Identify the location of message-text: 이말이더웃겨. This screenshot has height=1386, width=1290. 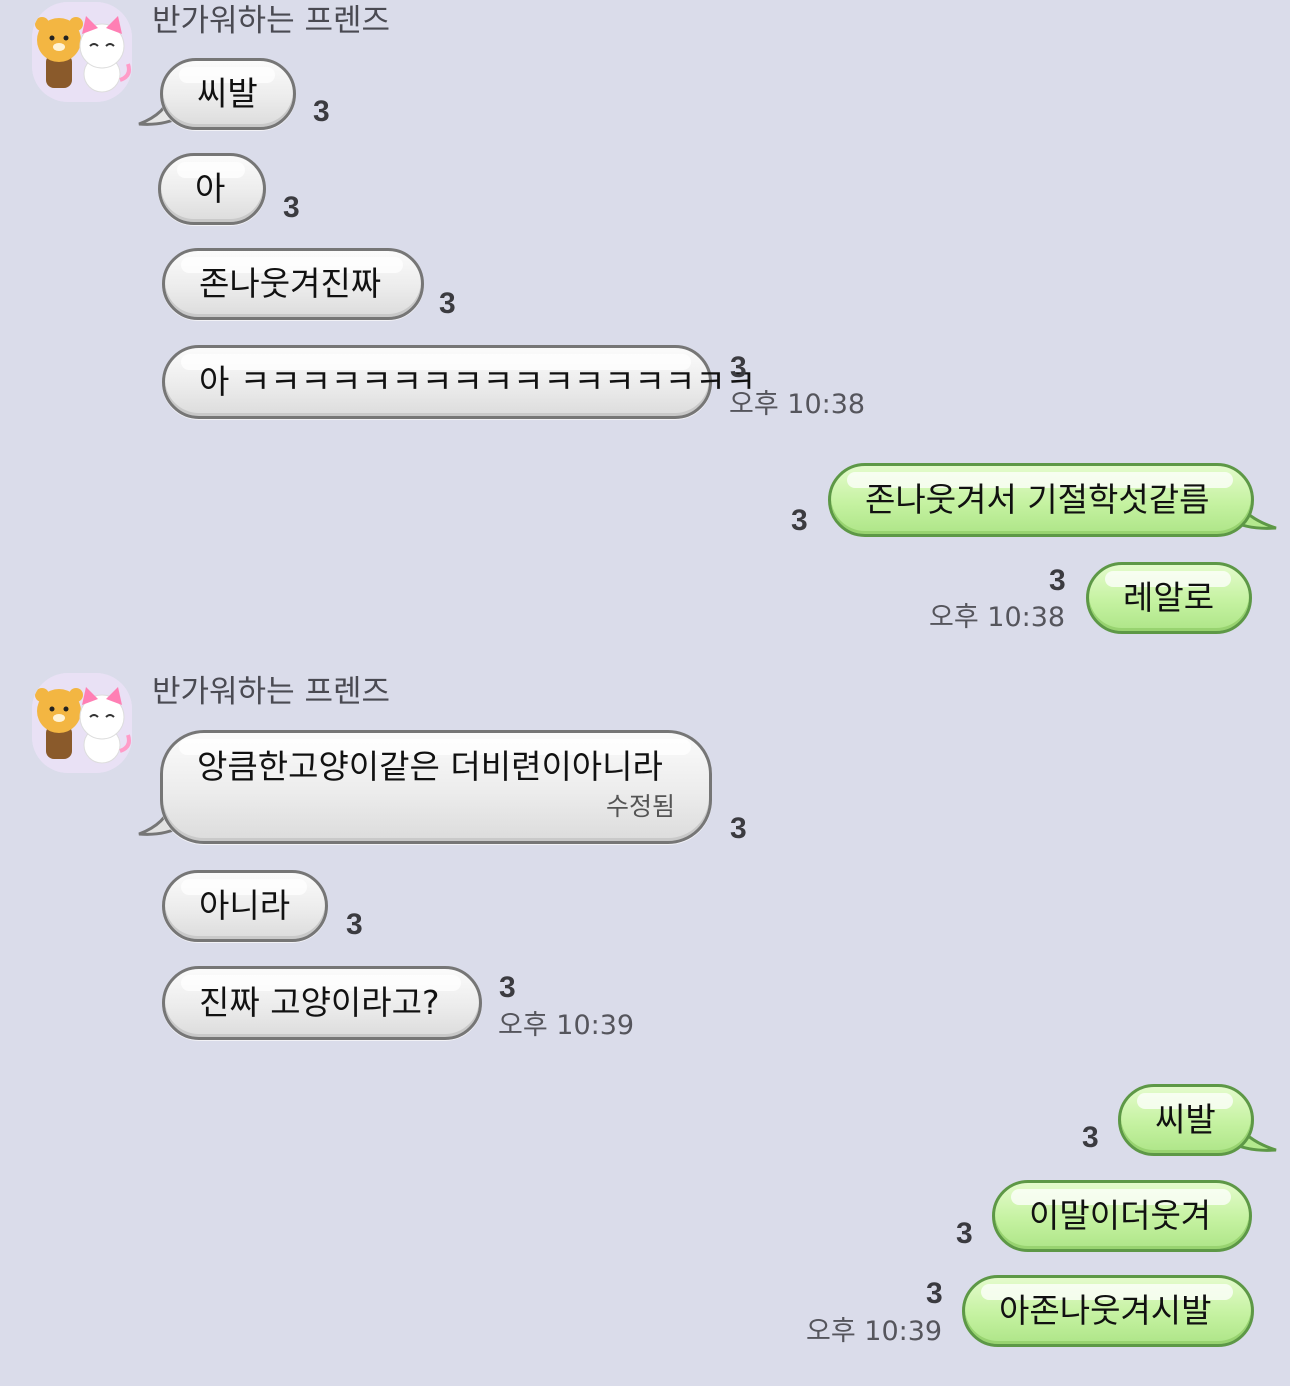
(1120, 1215).